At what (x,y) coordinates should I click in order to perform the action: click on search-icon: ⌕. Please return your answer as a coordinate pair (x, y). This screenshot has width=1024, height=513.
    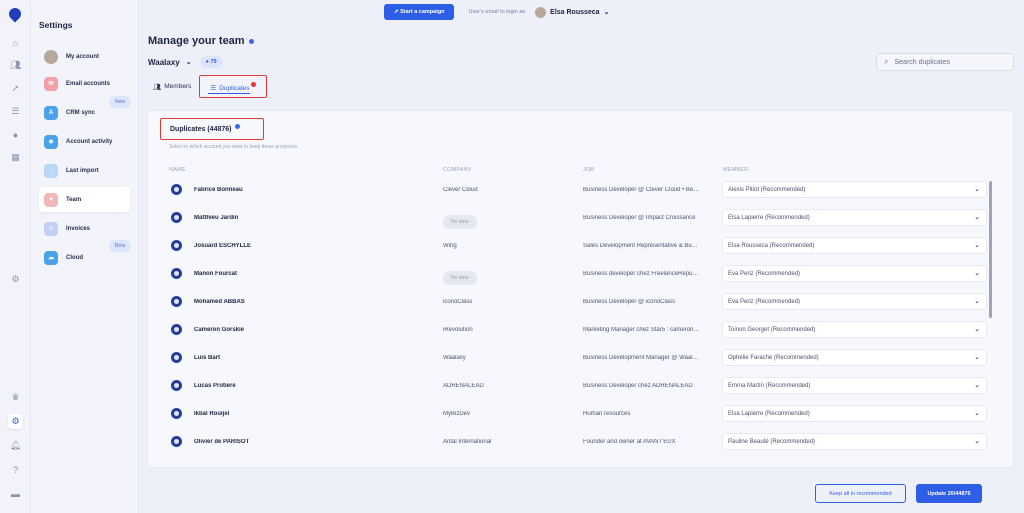
    Looking at the image, I should click on (886, 61).